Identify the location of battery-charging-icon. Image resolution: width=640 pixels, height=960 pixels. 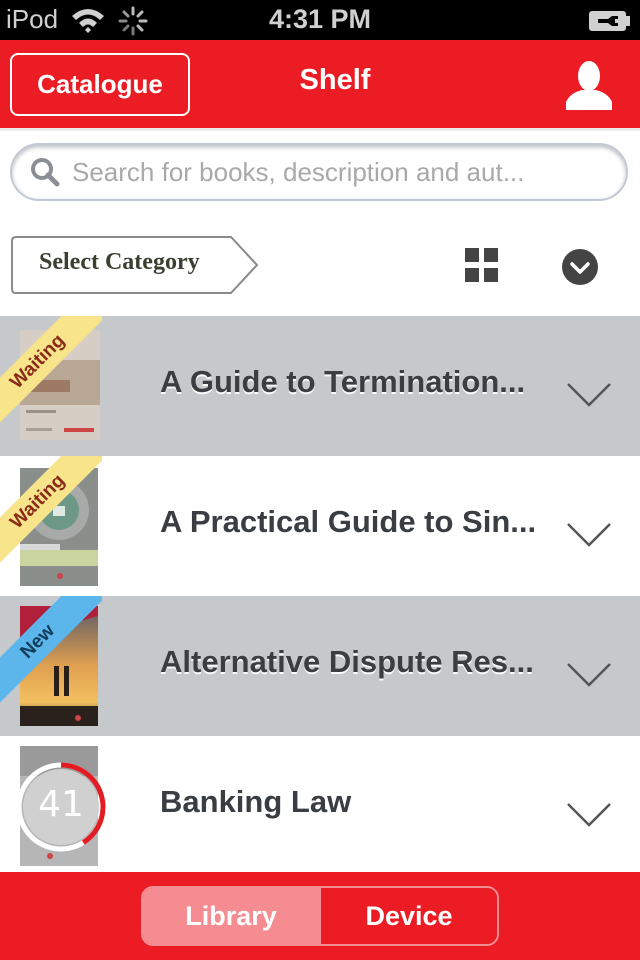
(610, 23).